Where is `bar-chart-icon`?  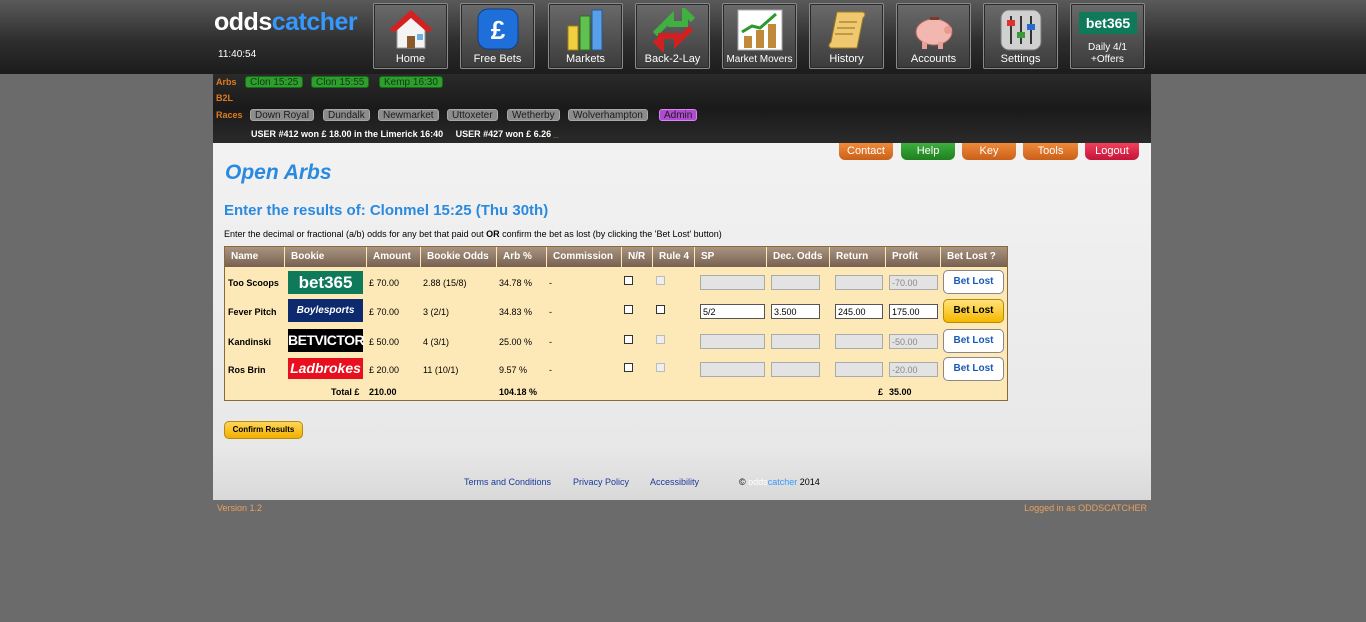
bar-chart-icon is located at coordinates (584, 30).